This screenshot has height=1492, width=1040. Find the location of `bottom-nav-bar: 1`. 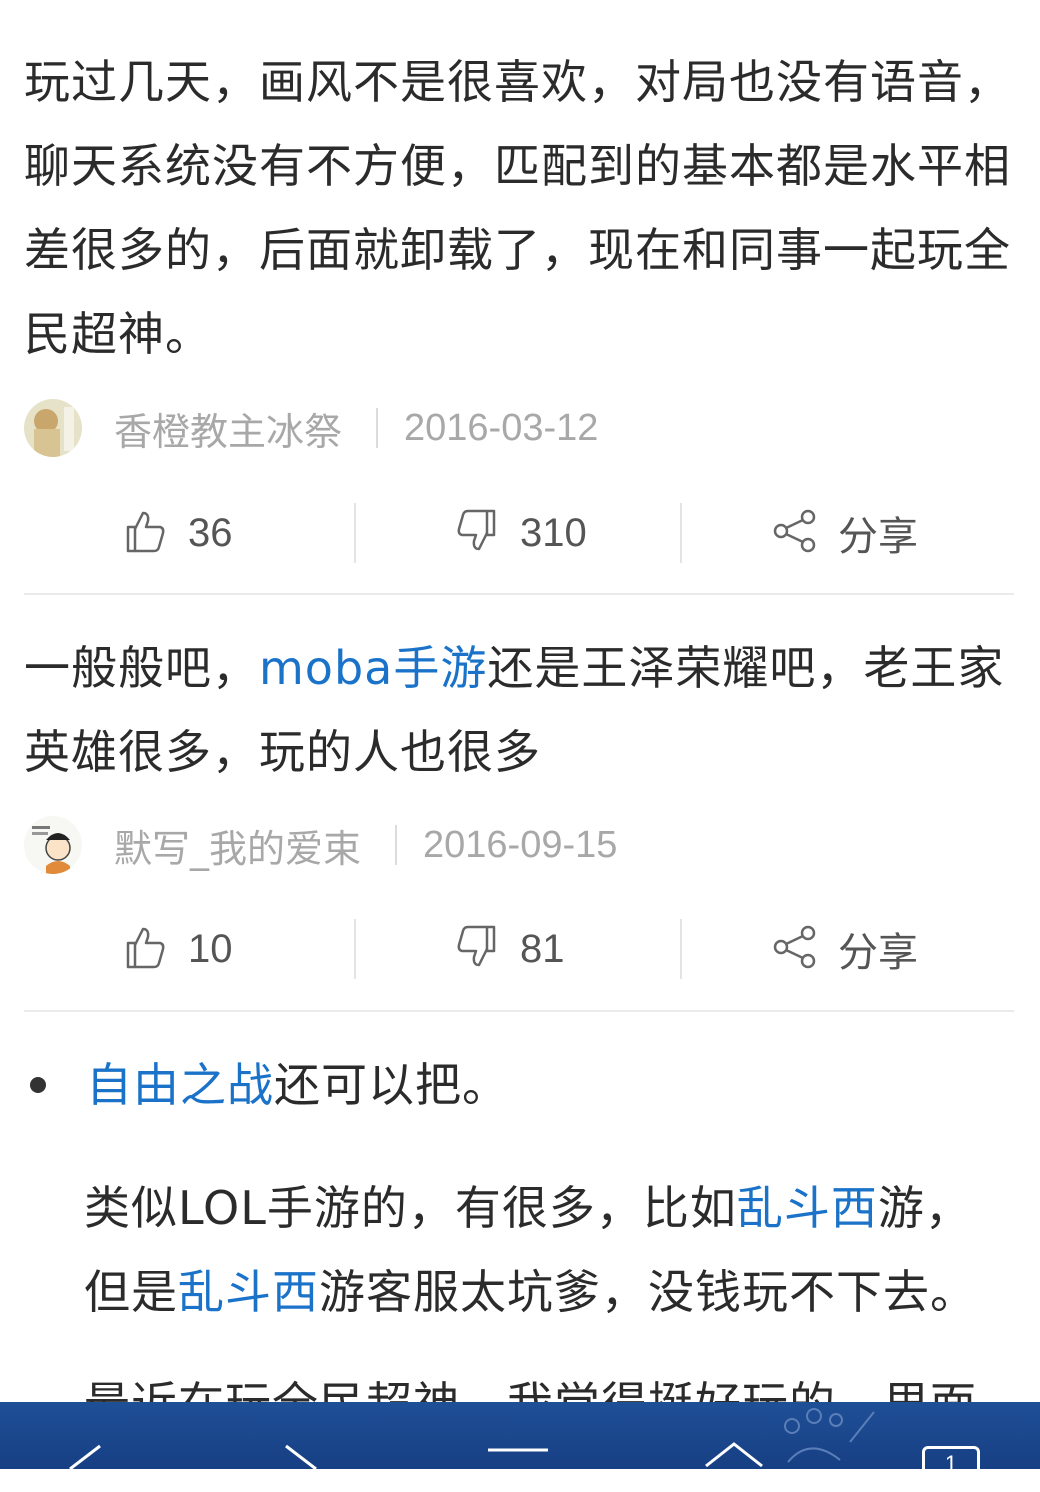

bottom-nav-bar: 1 is located at coordinates (520, 1447).